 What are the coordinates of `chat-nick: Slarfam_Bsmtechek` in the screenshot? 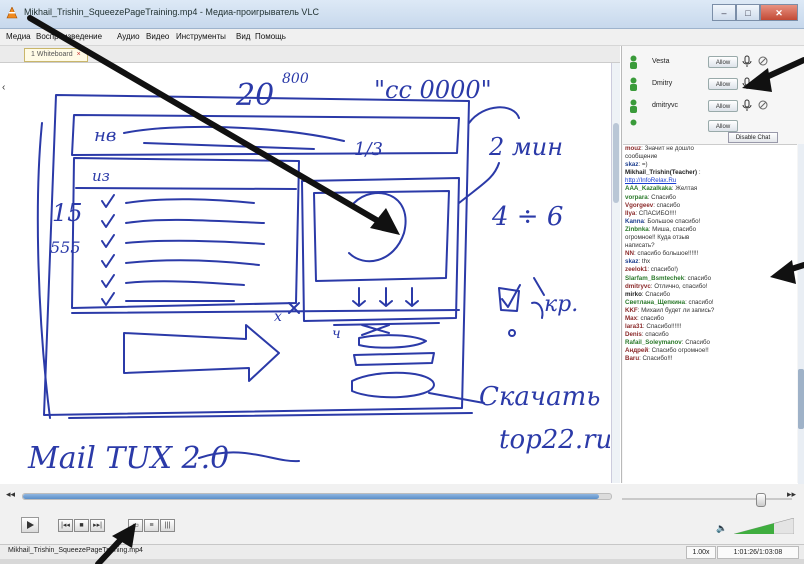 It's located at (654, 278).